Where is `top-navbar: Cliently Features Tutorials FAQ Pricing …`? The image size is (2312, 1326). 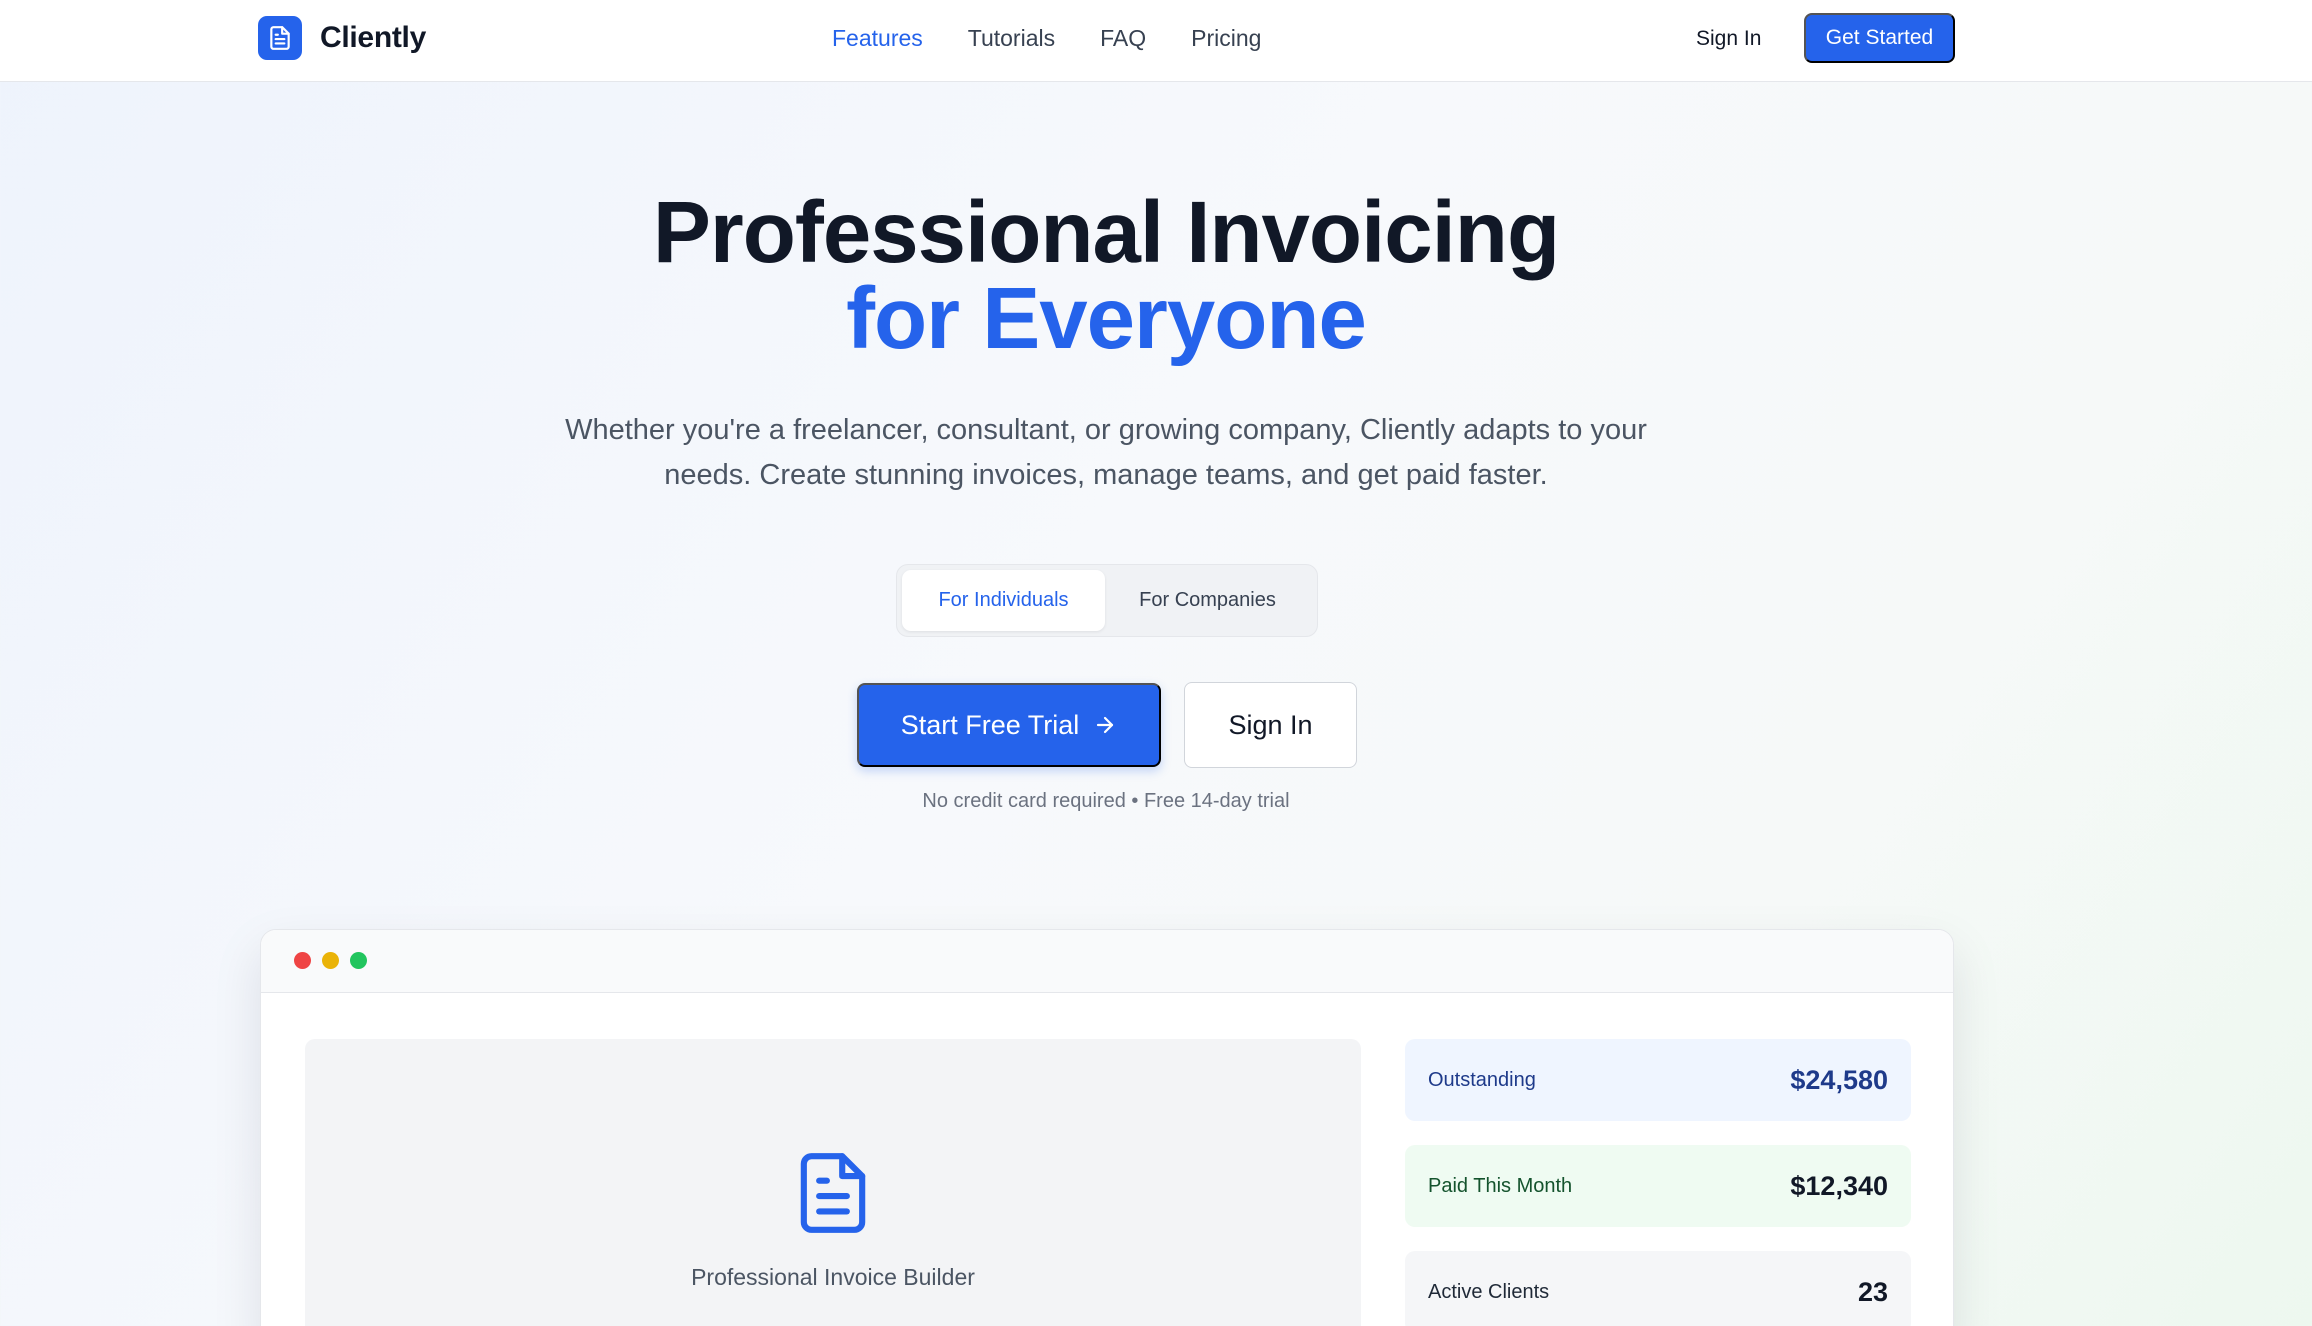
top-navbar: Cliently Features Tutorials FAQ Pricing … is located at coordinates (1156, 41).